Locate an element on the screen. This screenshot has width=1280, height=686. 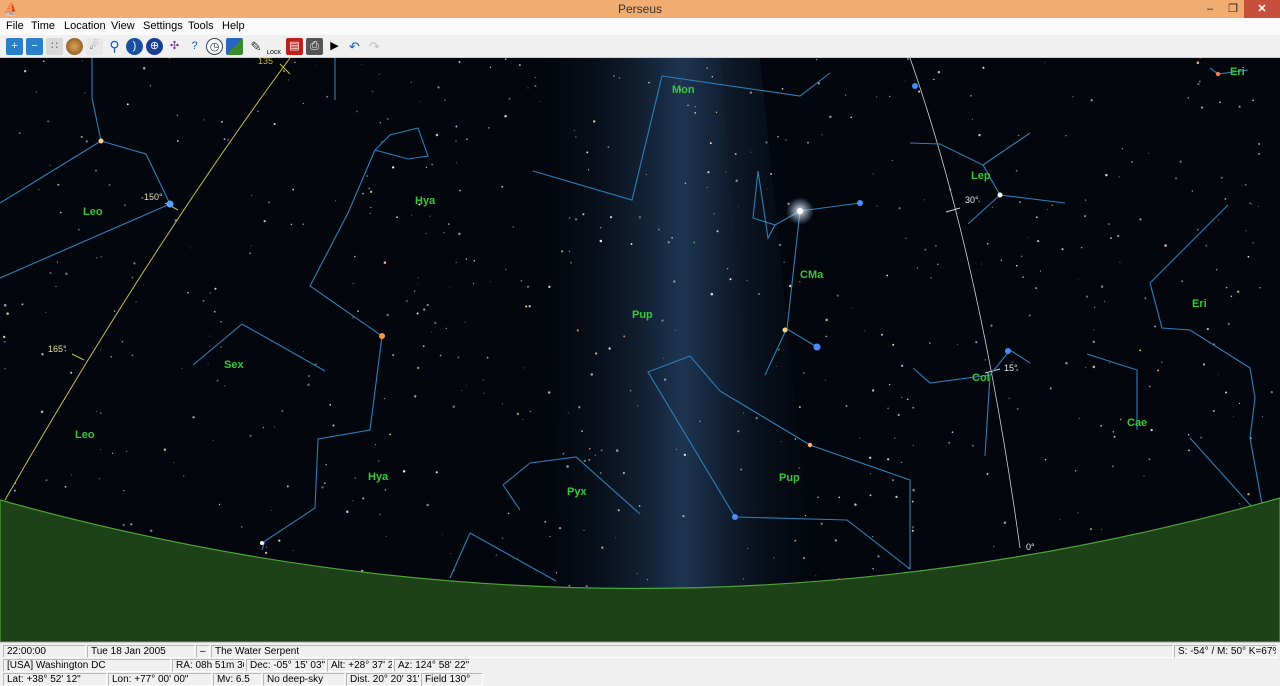
label-mon: Mon is located at coordinates (683, 90).